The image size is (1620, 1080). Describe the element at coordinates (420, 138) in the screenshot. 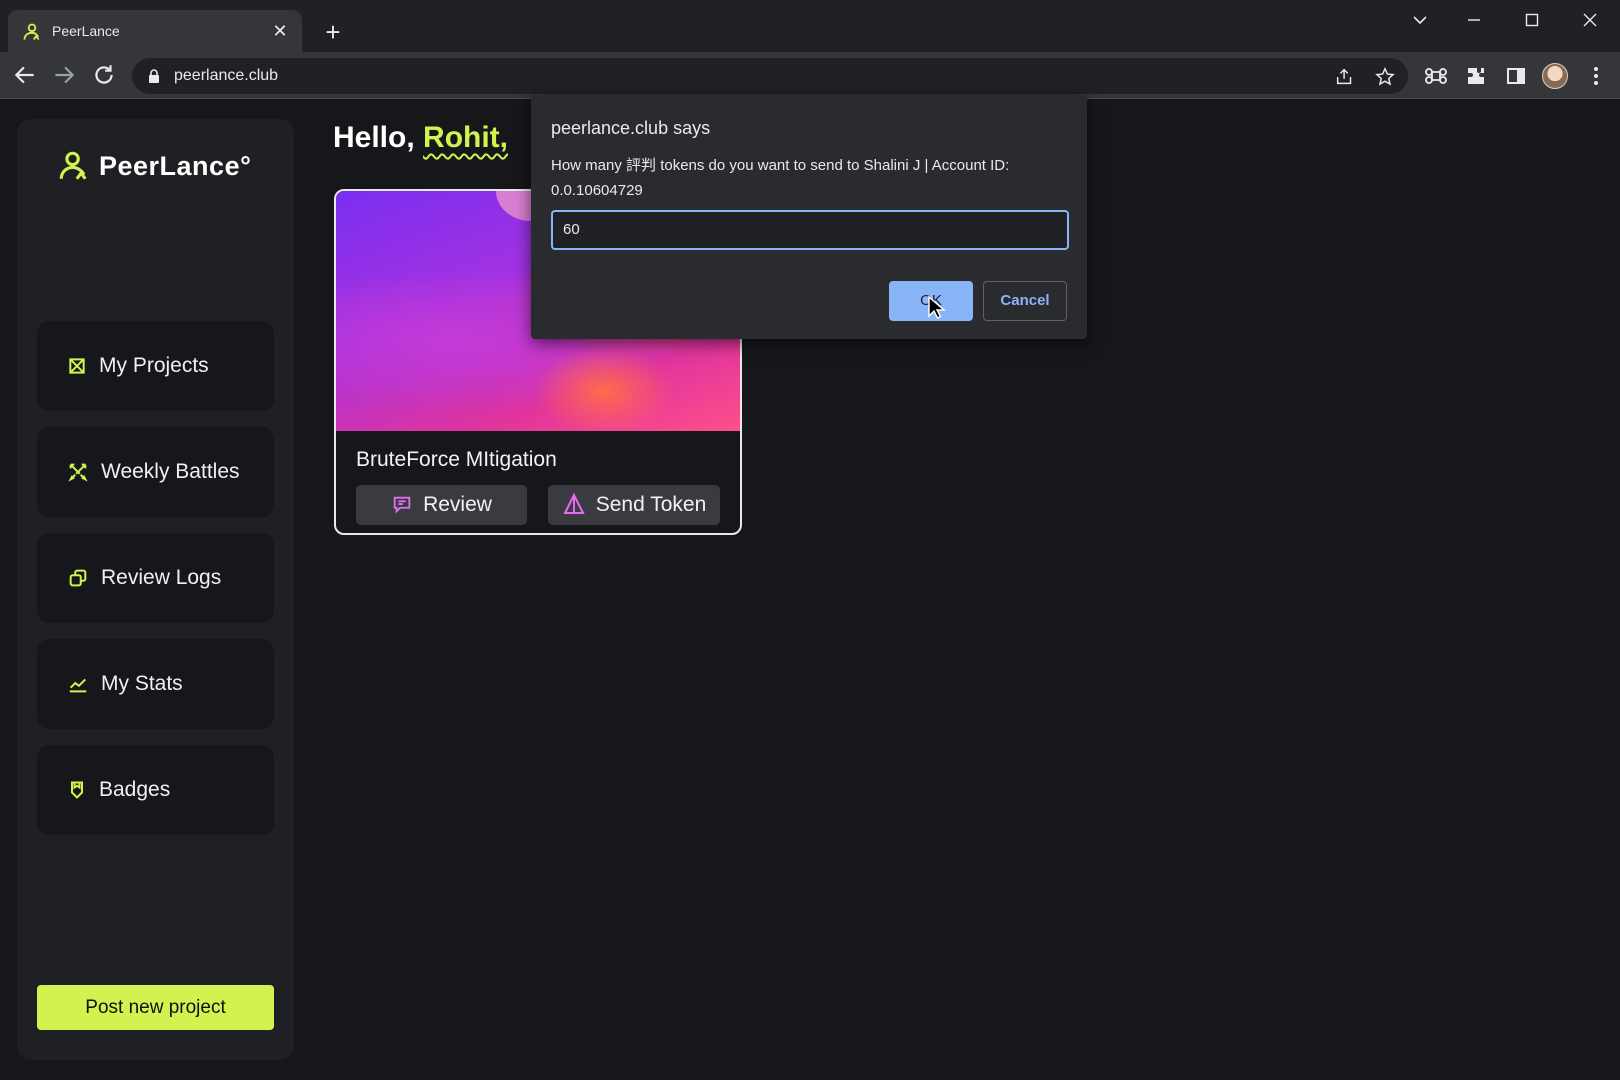

I see `page-title: Hello, Rohit,` at that location.